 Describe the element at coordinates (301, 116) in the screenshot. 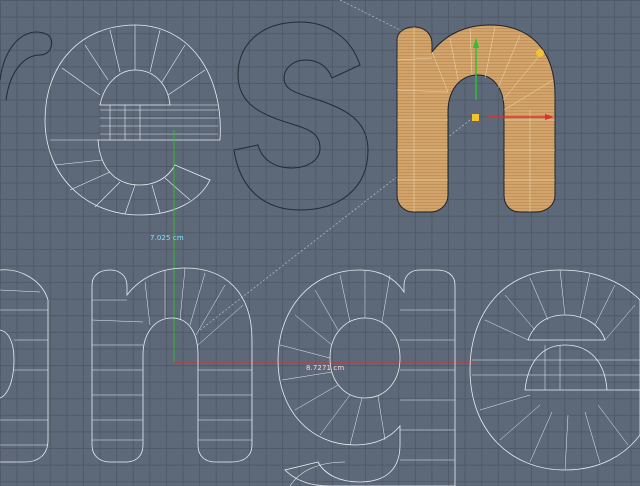

I see `glyph-s-top` at that location.